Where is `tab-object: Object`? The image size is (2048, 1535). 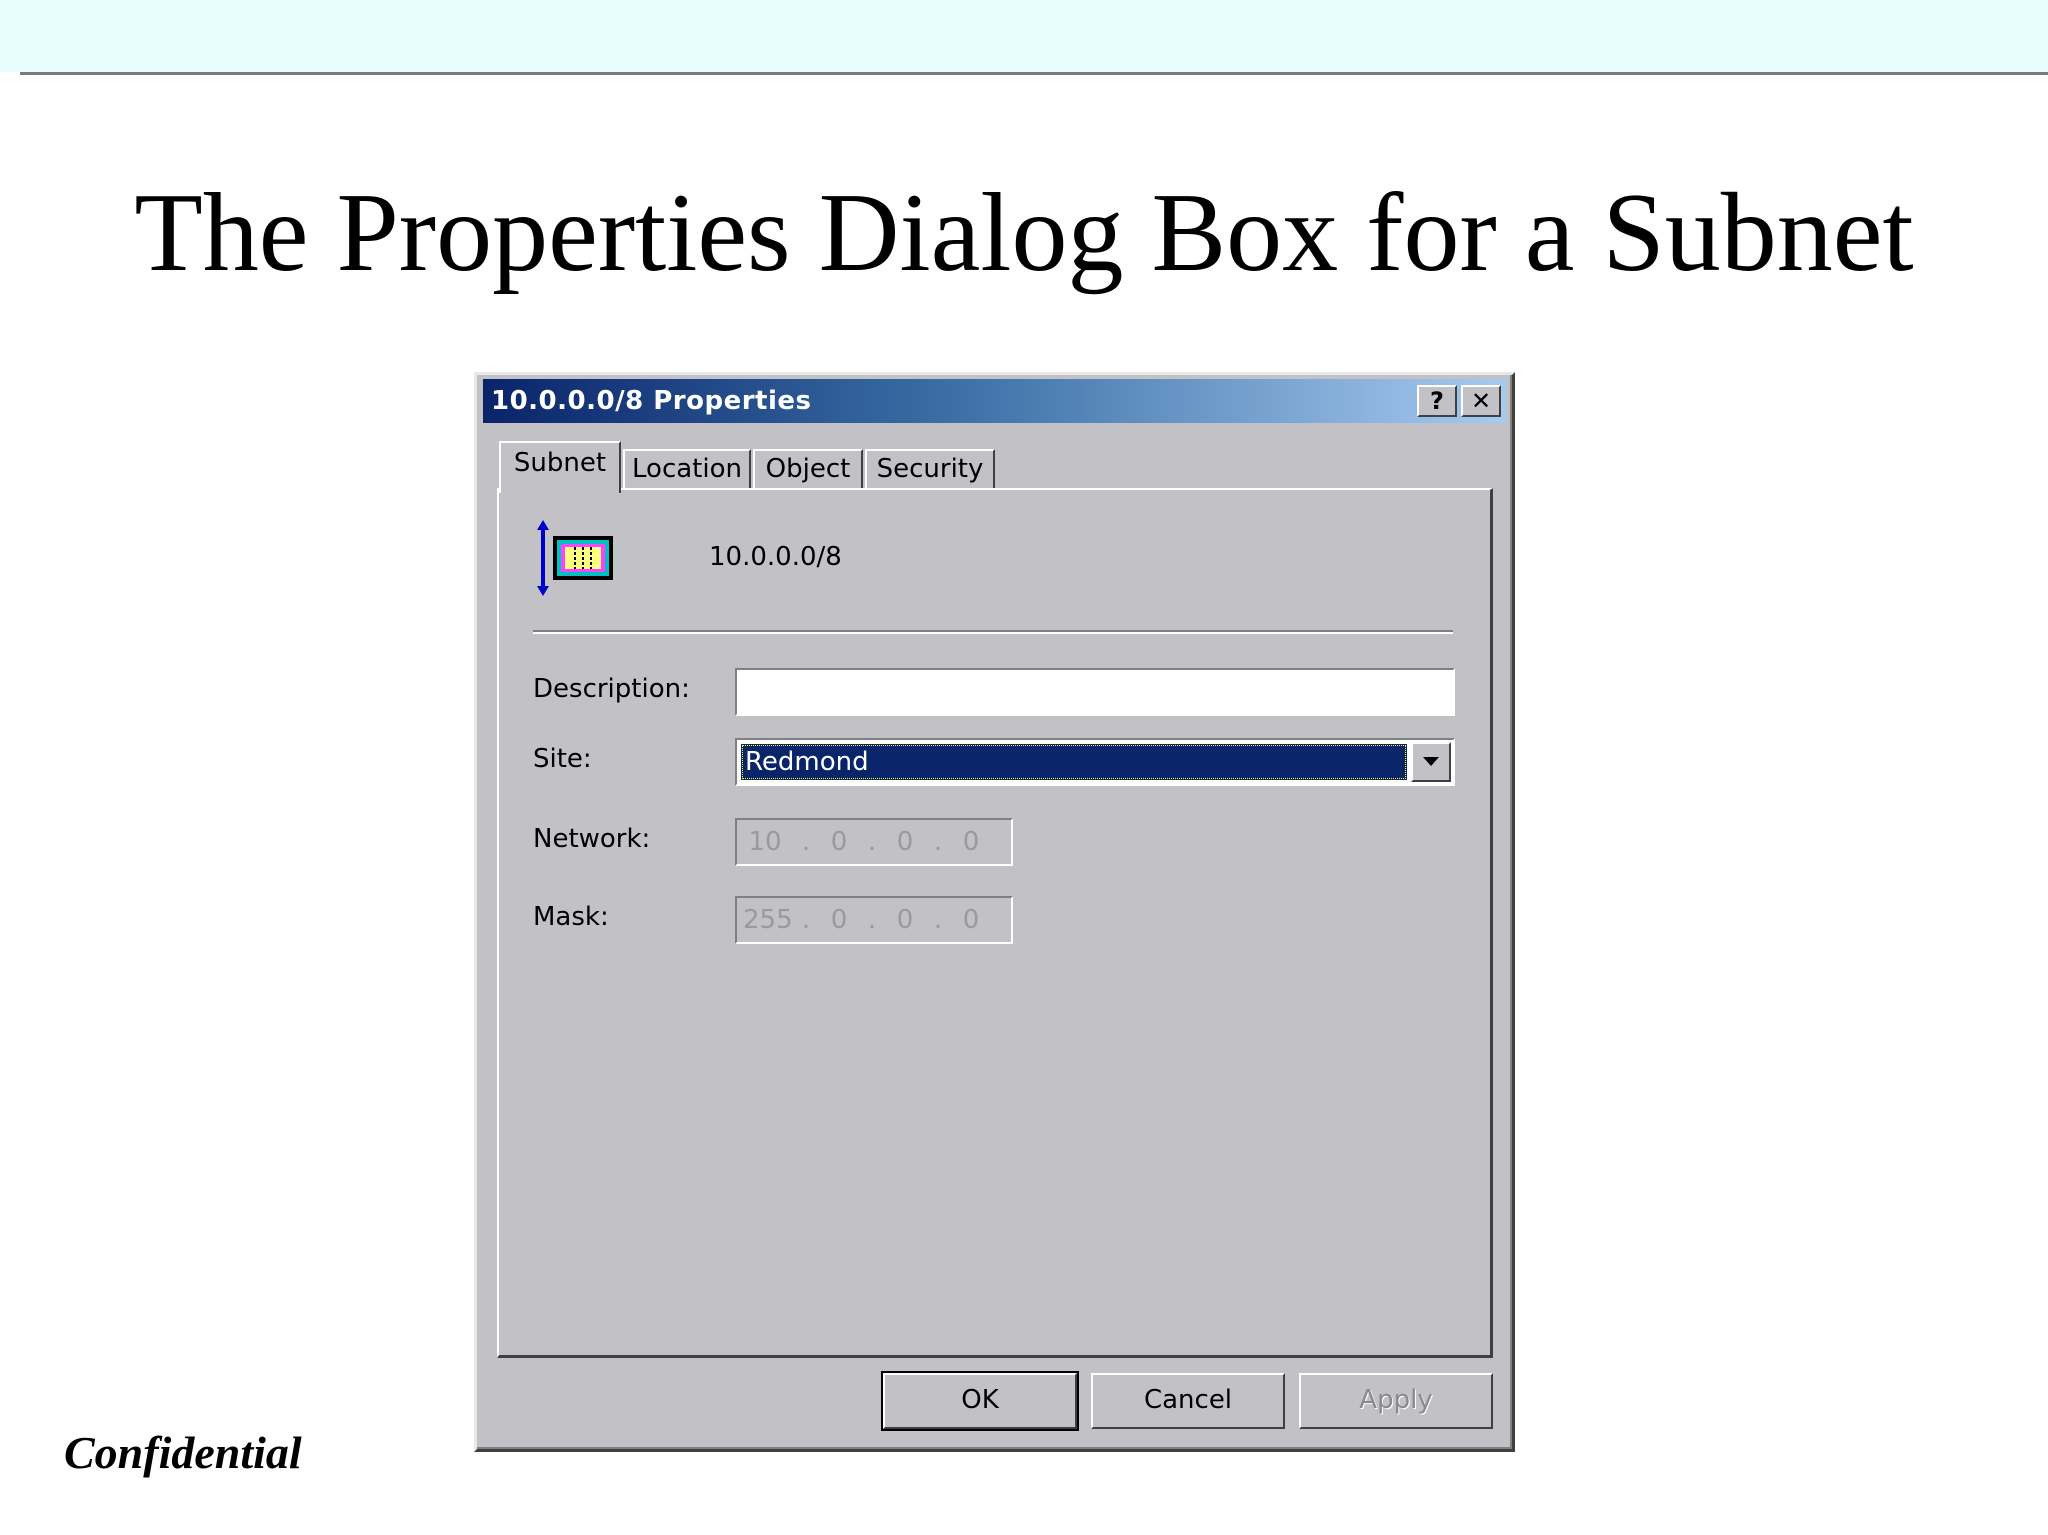 tab-object: Object is located at coordinates (808, 469).